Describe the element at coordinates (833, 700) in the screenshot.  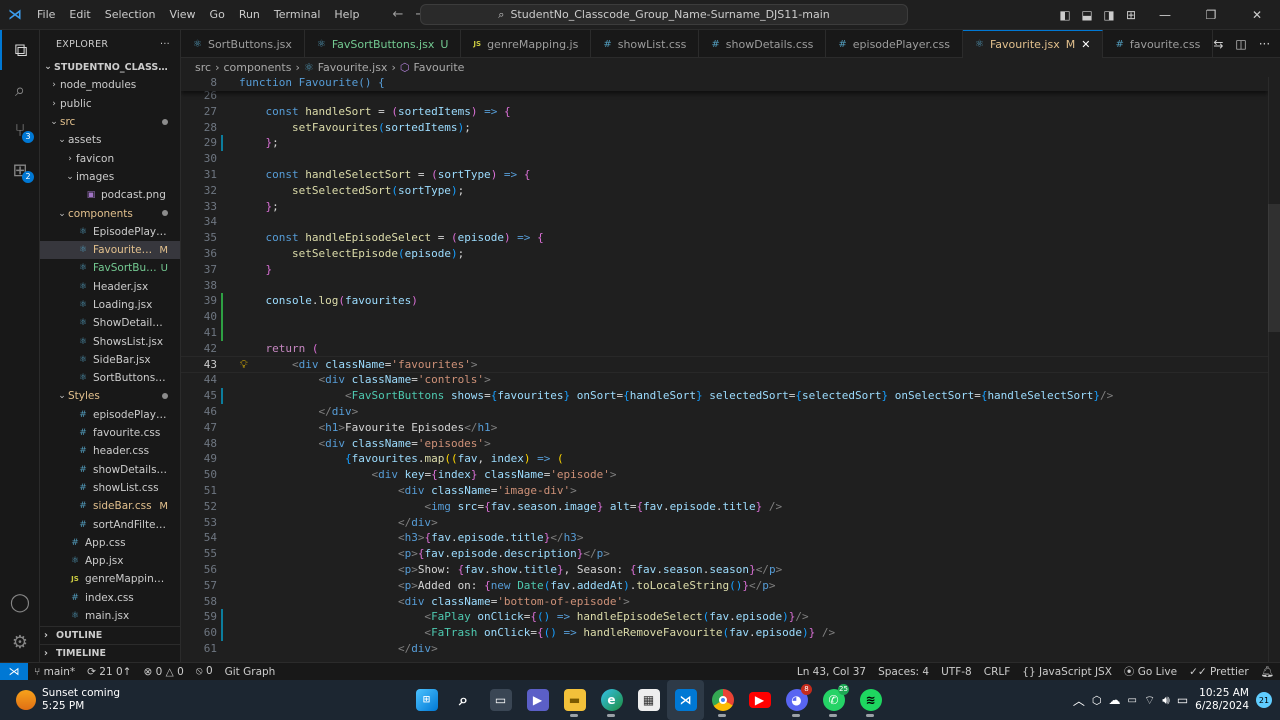
I see `whatsapp-button: ✆ 25` at that location.